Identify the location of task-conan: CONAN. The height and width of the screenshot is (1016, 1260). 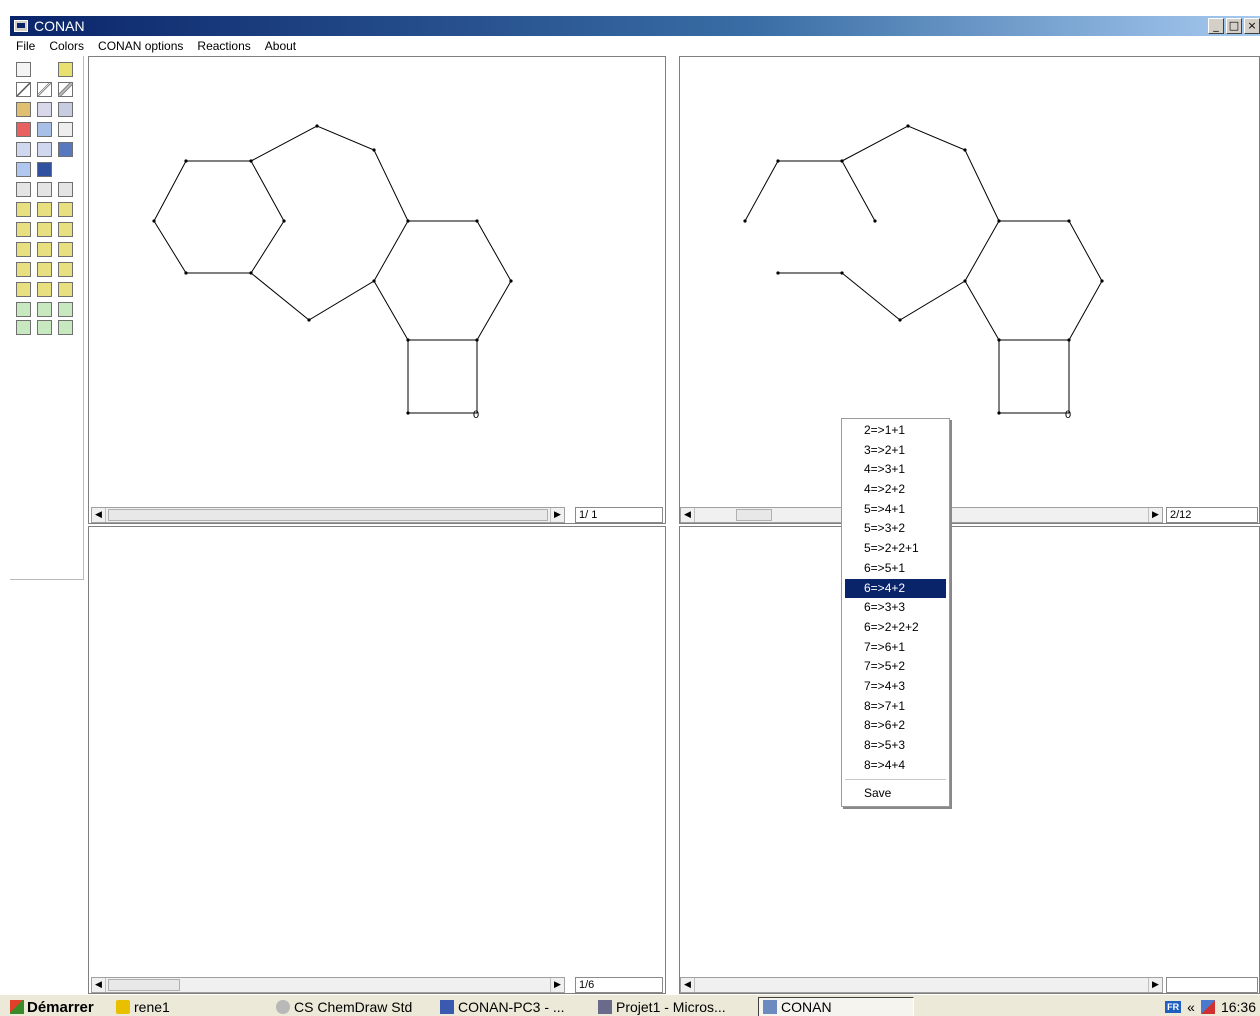
(836, 1006).